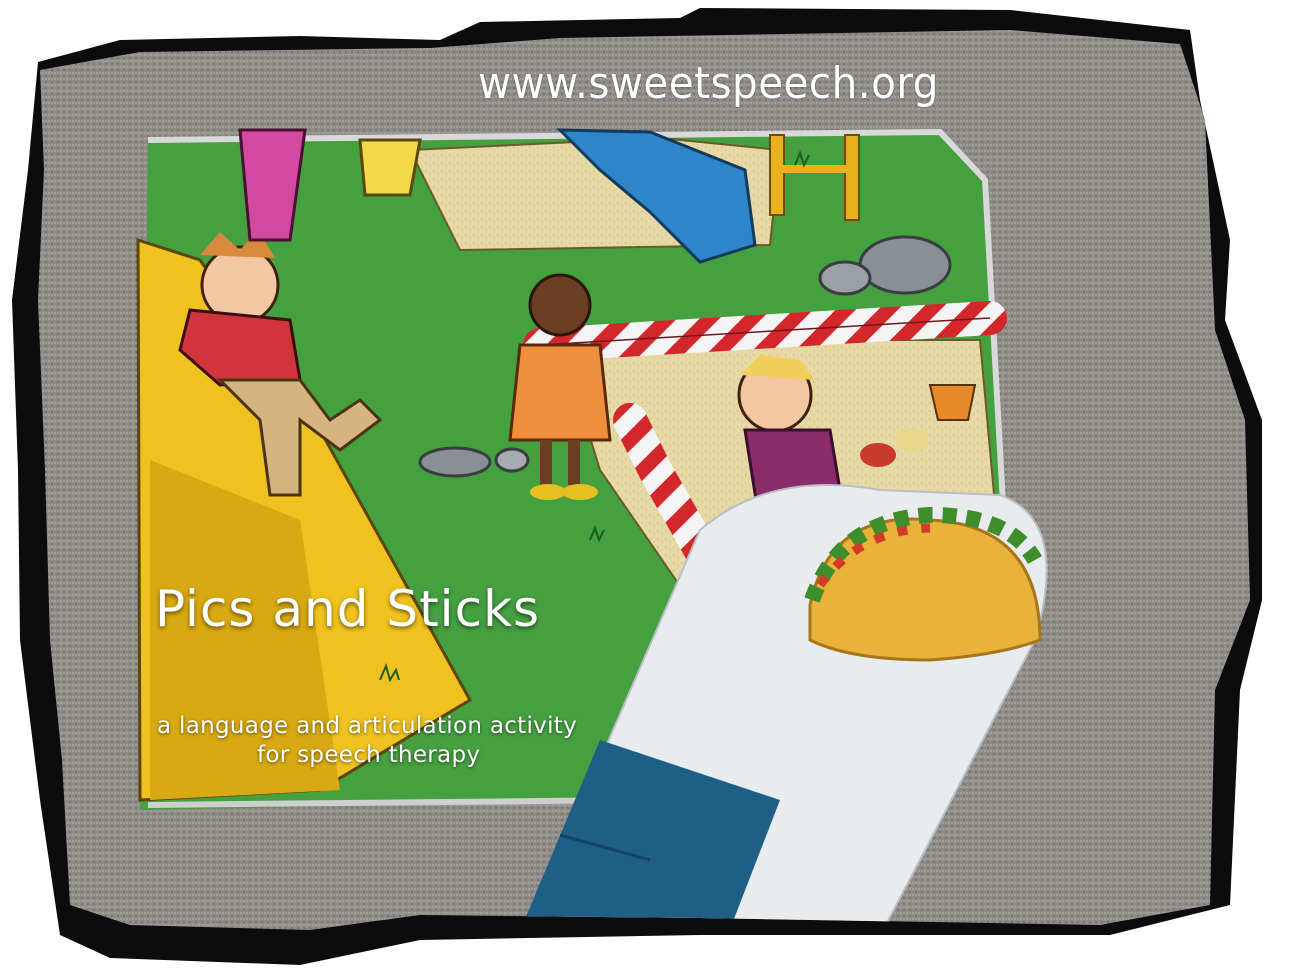  Describe the element at coordinates (367, 726) in the screenshot. I see `subtitle-line-1: a language and articulation activity` at that location.